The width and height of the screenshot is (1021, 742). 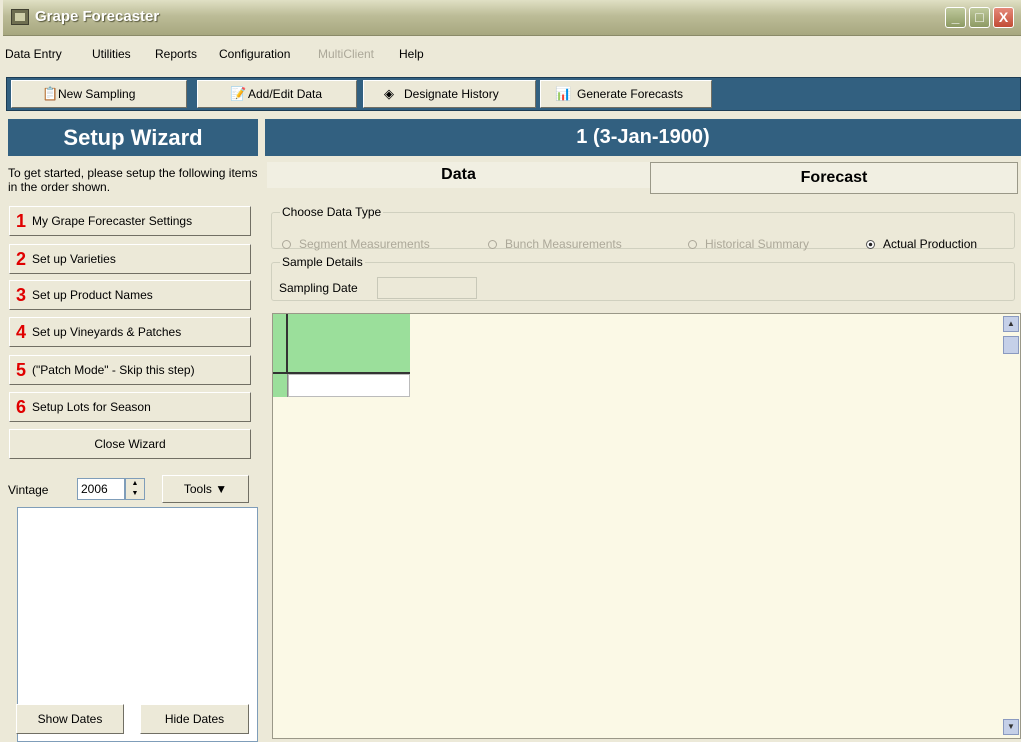 What do you see at coordinates (21, 370) in the screenshot?
I see `step-number: 5` at bounding box center [21, 370].